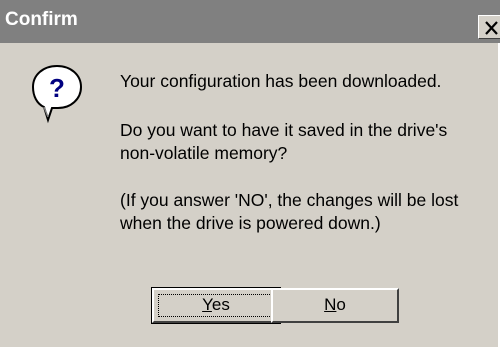 This screenshot has height=347, width=500. Describe the element at coordinates (41, 19) in the screenshot. I see `dialog-title: Confirm` at that location.